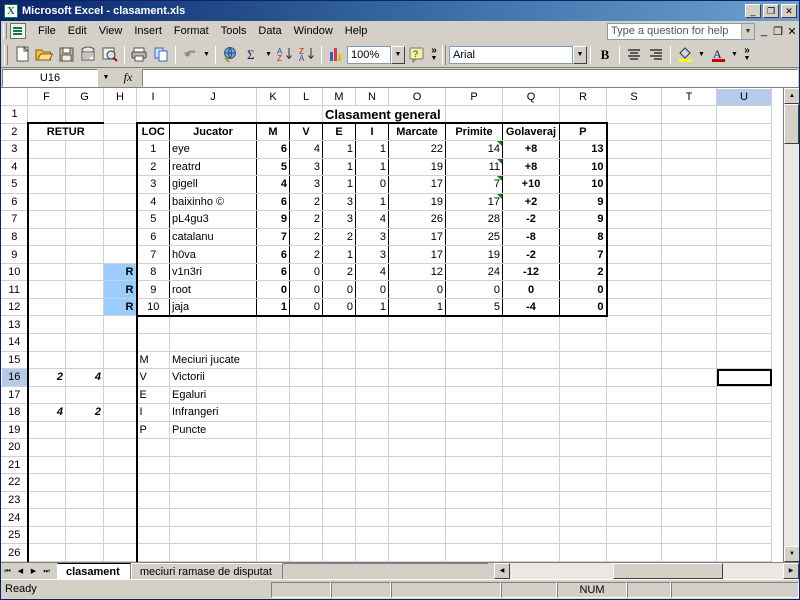 This screenshot has height=600, width=800. Describe the element at coordinates (634, 202) in the screenshot. I see `cell-S6` at that location.